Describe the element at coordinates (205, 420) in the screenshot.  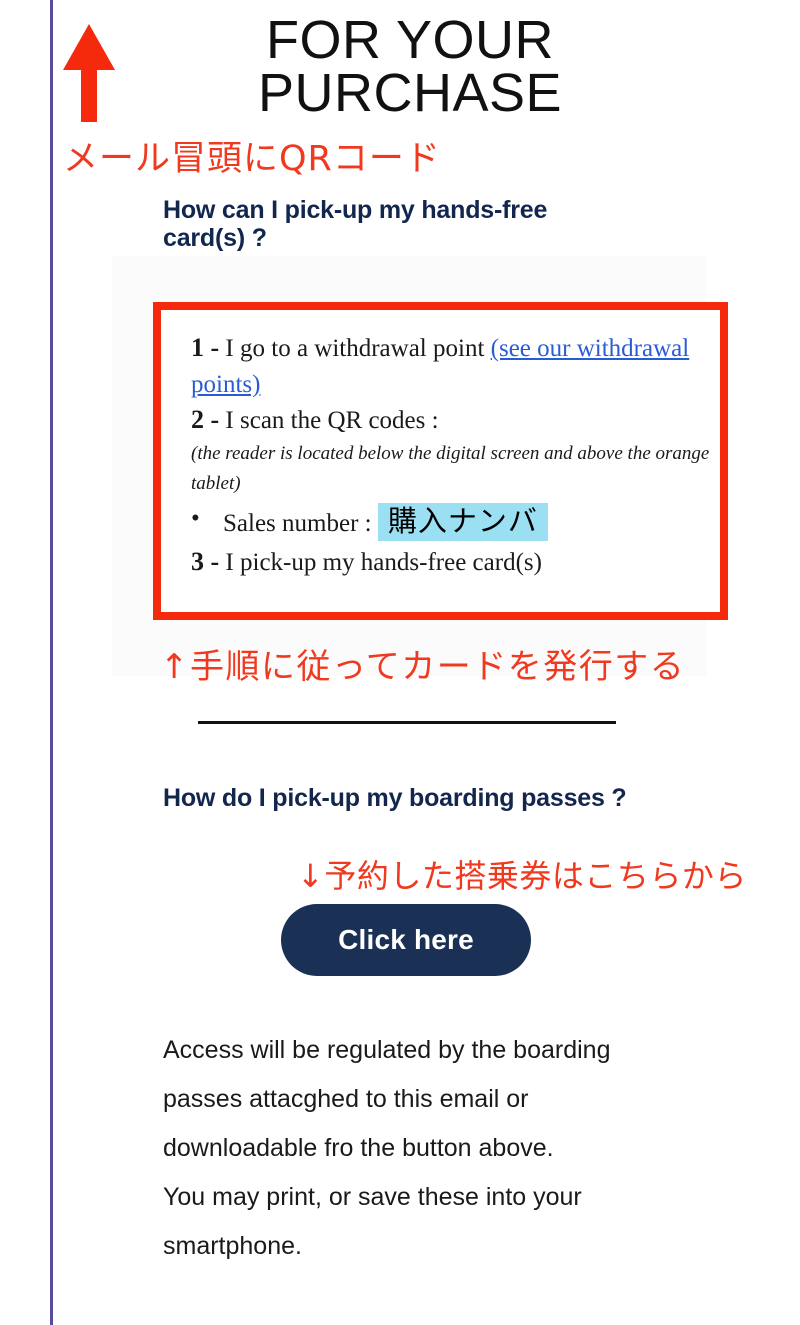
I see `step-2-number: 2 -` at that location.